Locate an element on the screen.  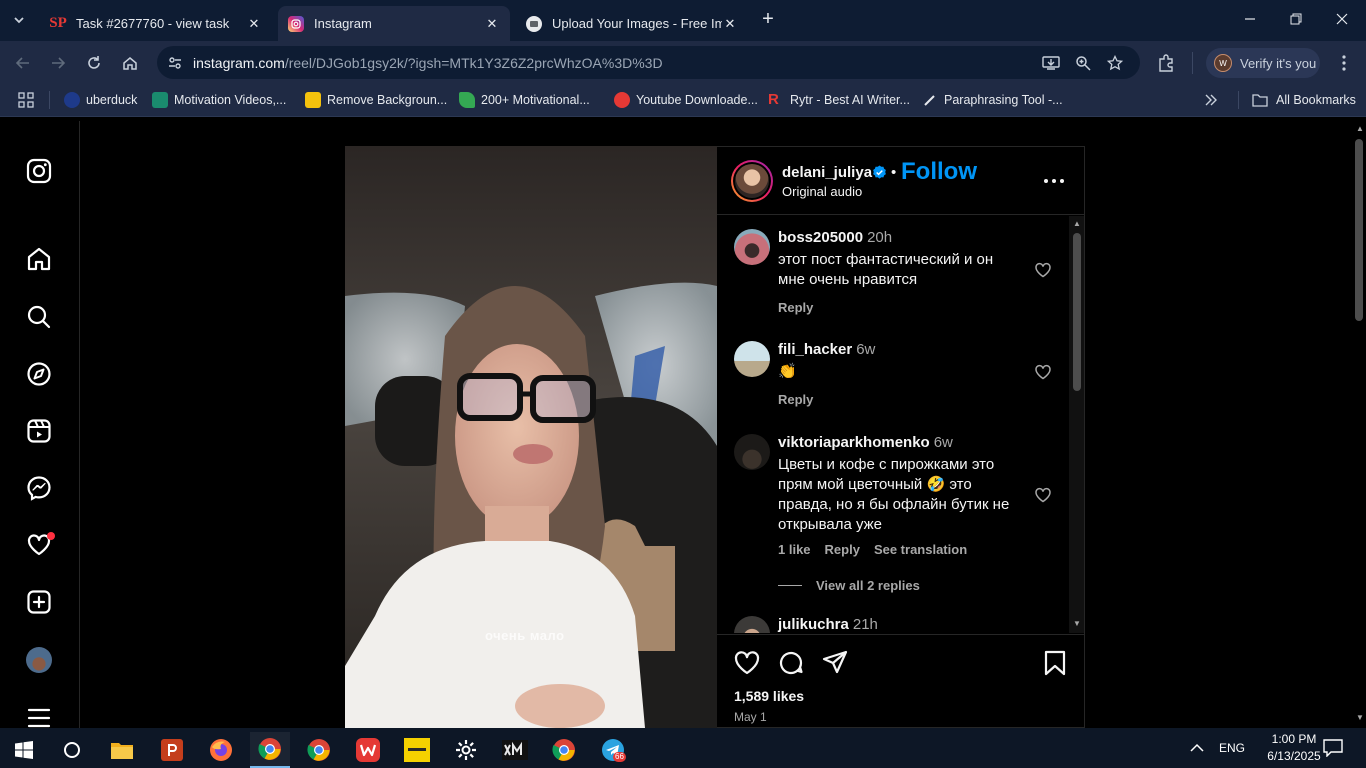
chrome-button-active is located at coordinates (270, 750).